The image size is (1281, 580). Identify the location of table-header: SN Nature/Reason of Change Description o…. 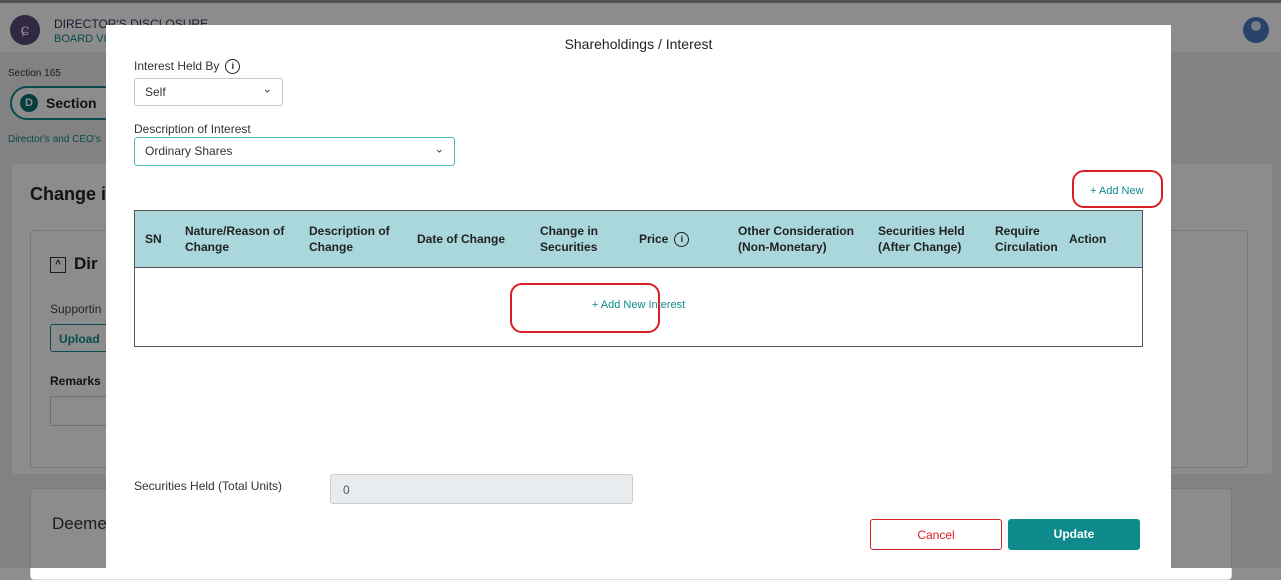
(638, 239).